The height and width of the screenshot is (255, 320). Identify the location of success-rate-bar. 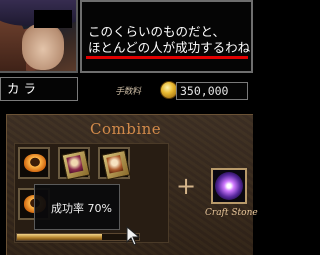
(78, 237).